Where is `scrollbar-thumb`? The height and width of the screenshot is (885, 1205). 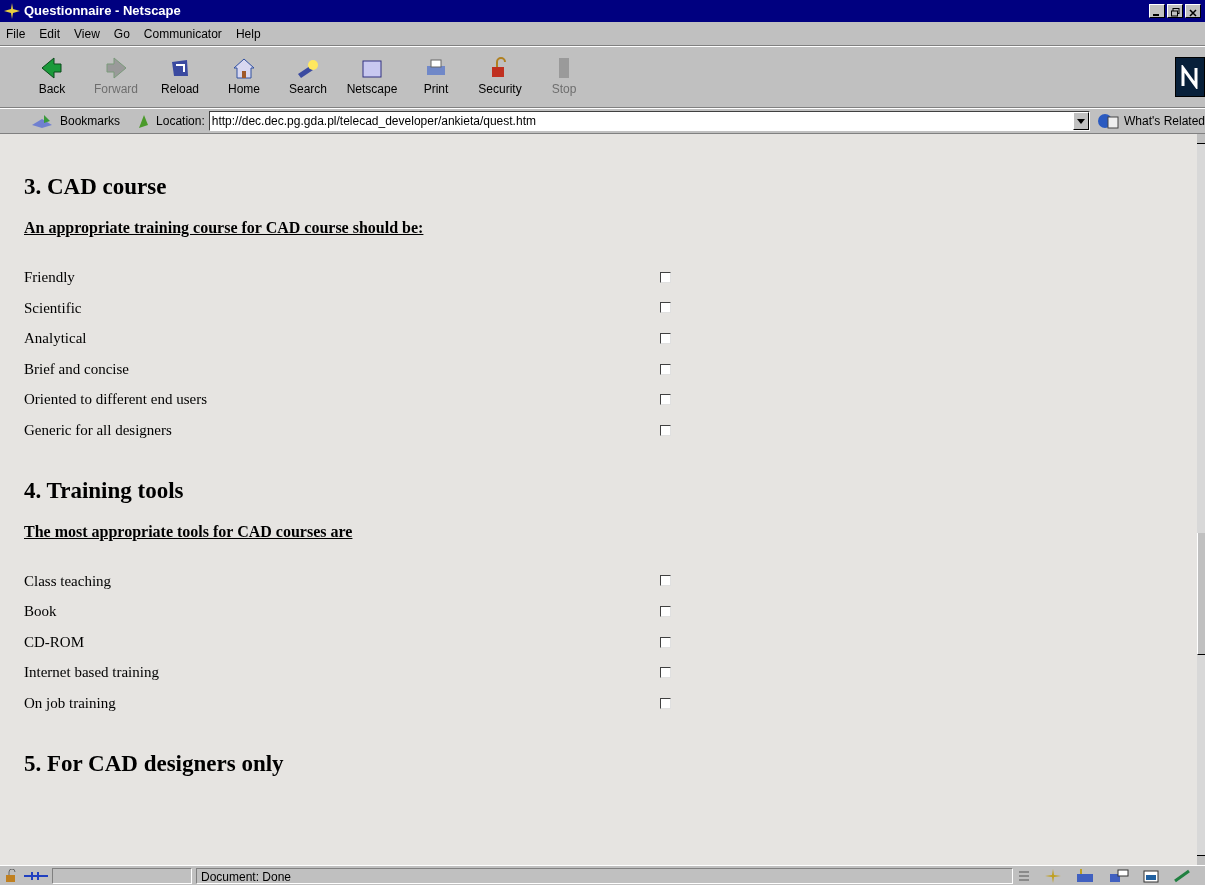
scrollbar-thumb is located at coordinates (1201, 594).